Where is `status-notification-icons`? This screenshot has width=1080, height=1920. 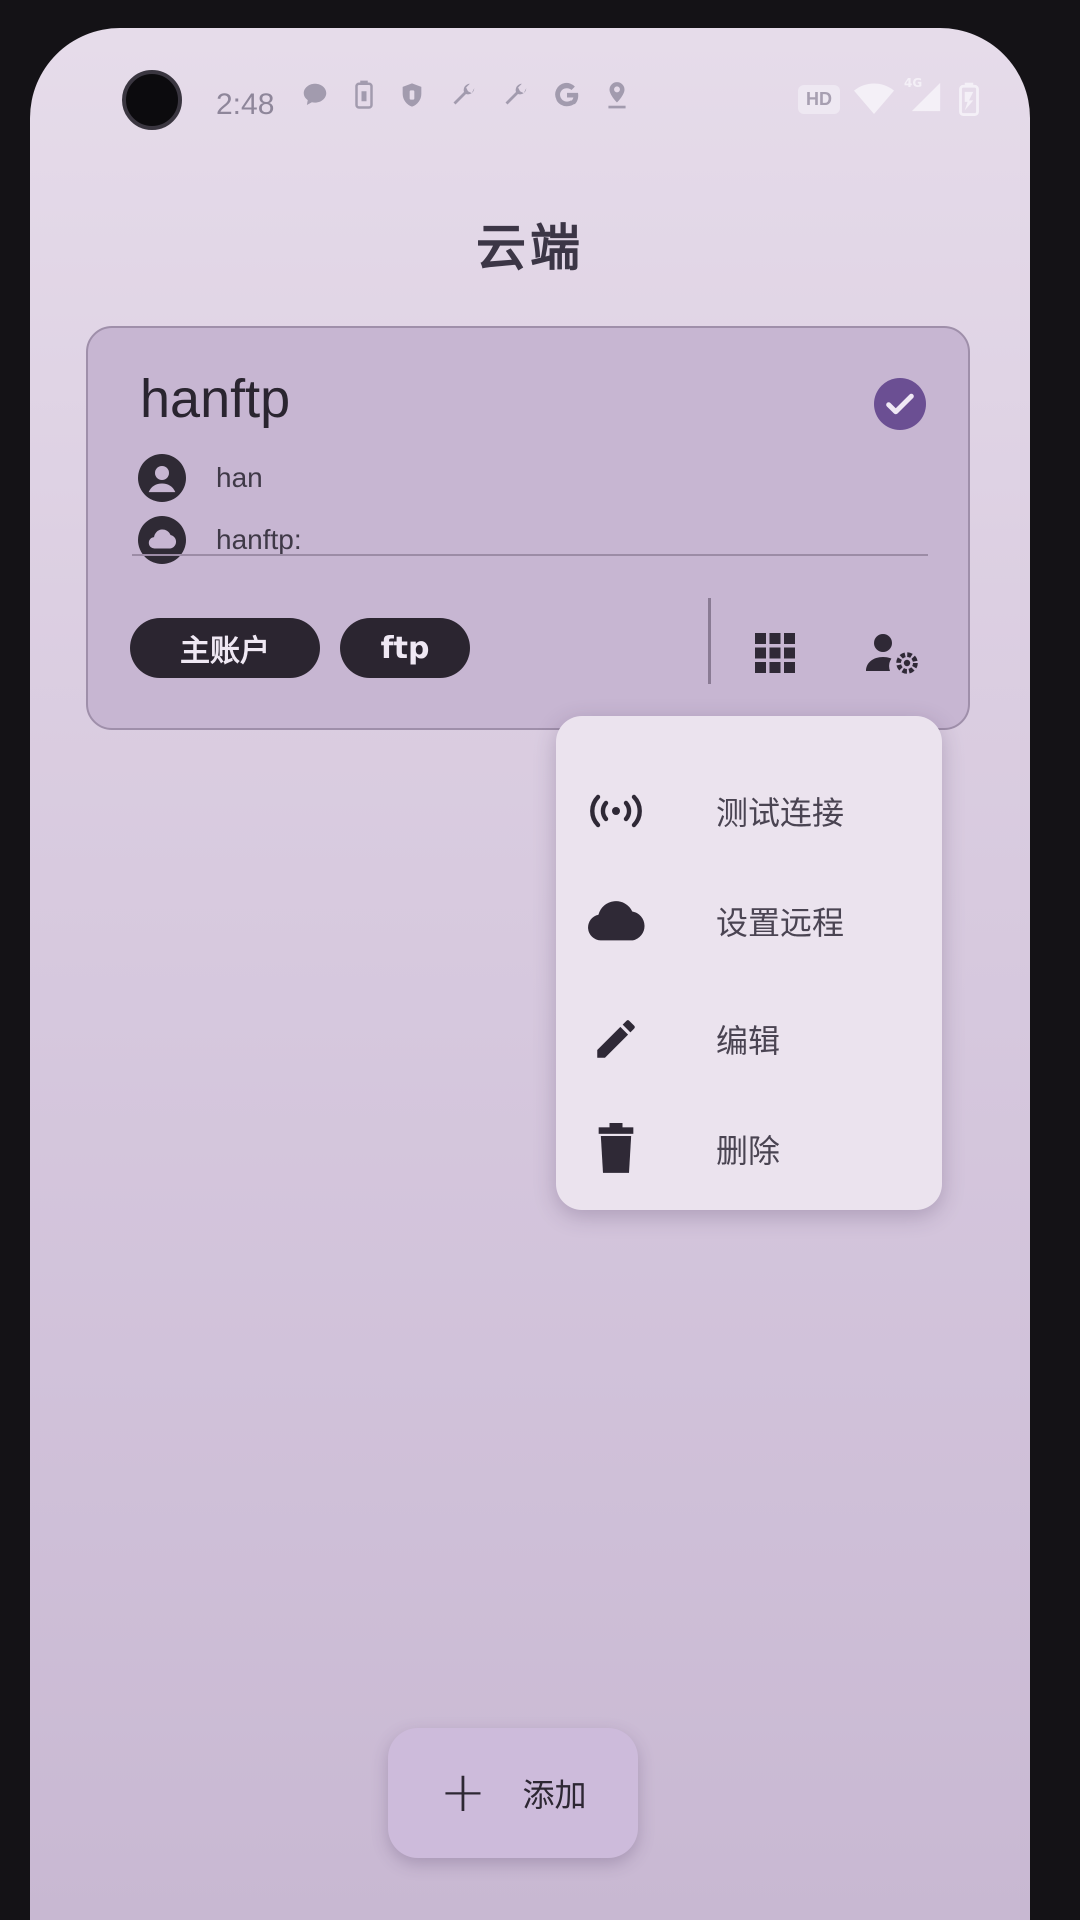
status-notification-icons is located at coordinates (465, 95).